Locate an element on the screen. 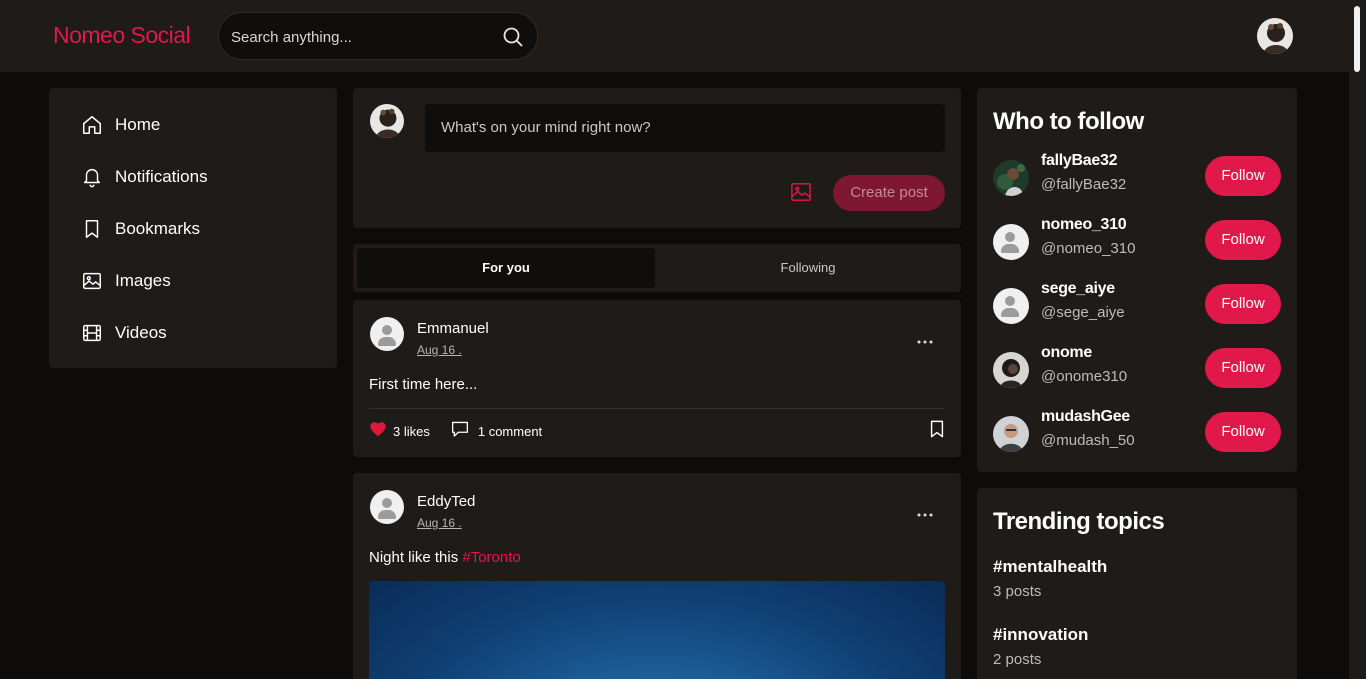 The image size is (1366, 679). sidebar-item-bookmarks: Bookmarks is located at coordinates (196, 229).